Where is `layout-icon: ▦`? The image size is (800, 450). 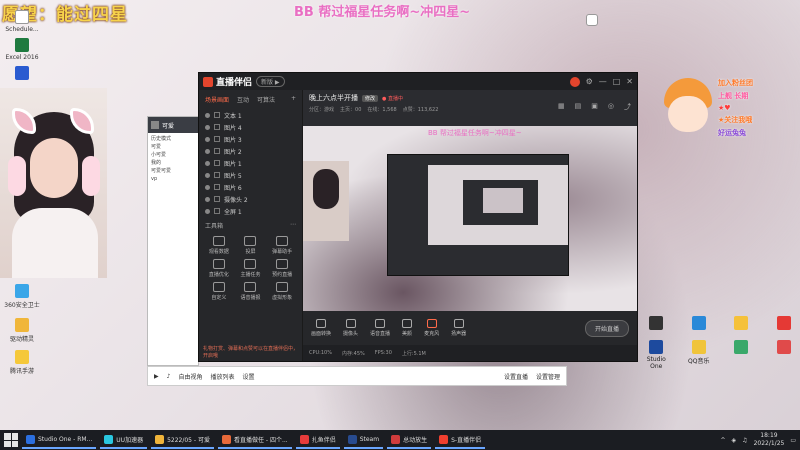
layout-icon: ▦ is located at coordinates (561, 107).